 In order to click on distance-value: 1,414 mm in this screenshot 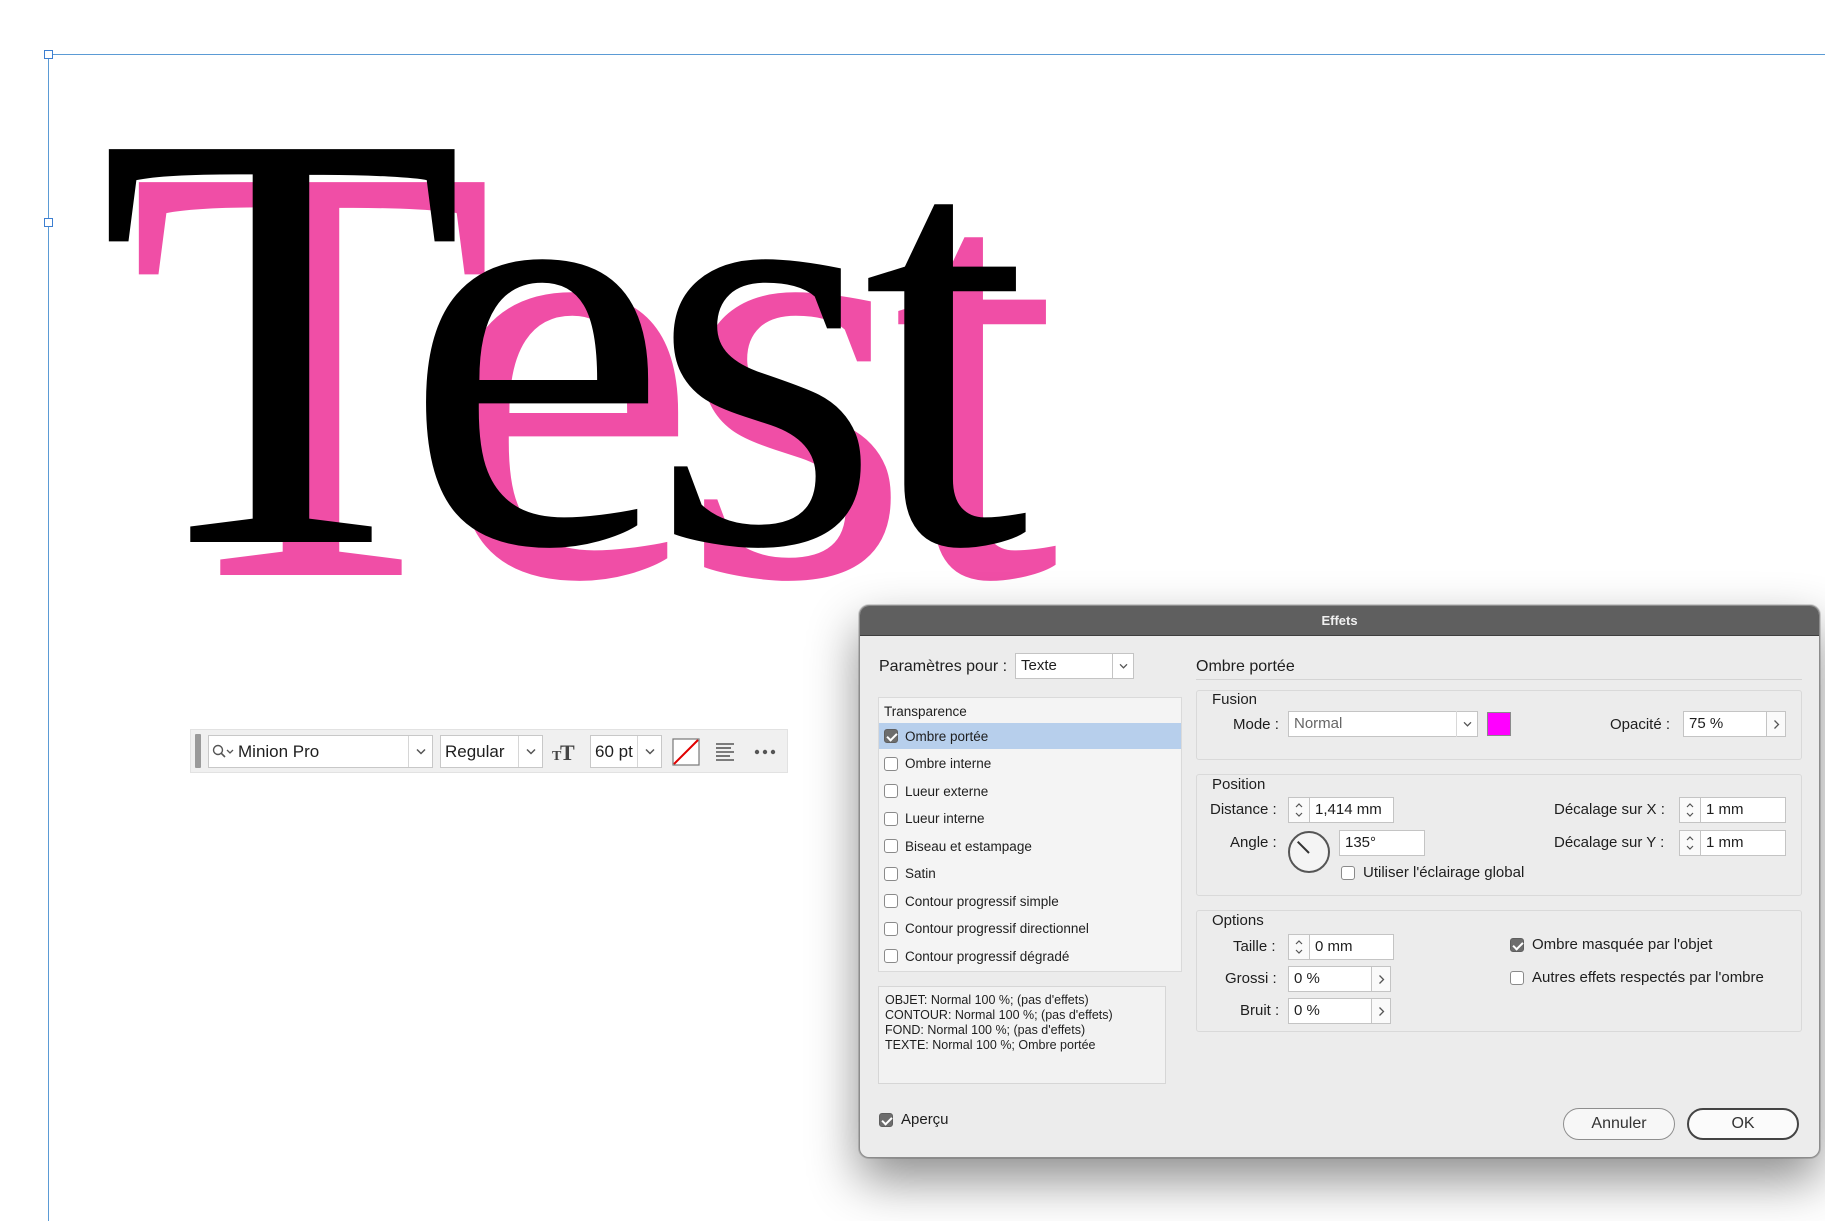, I will do `click(1348, 809)`.